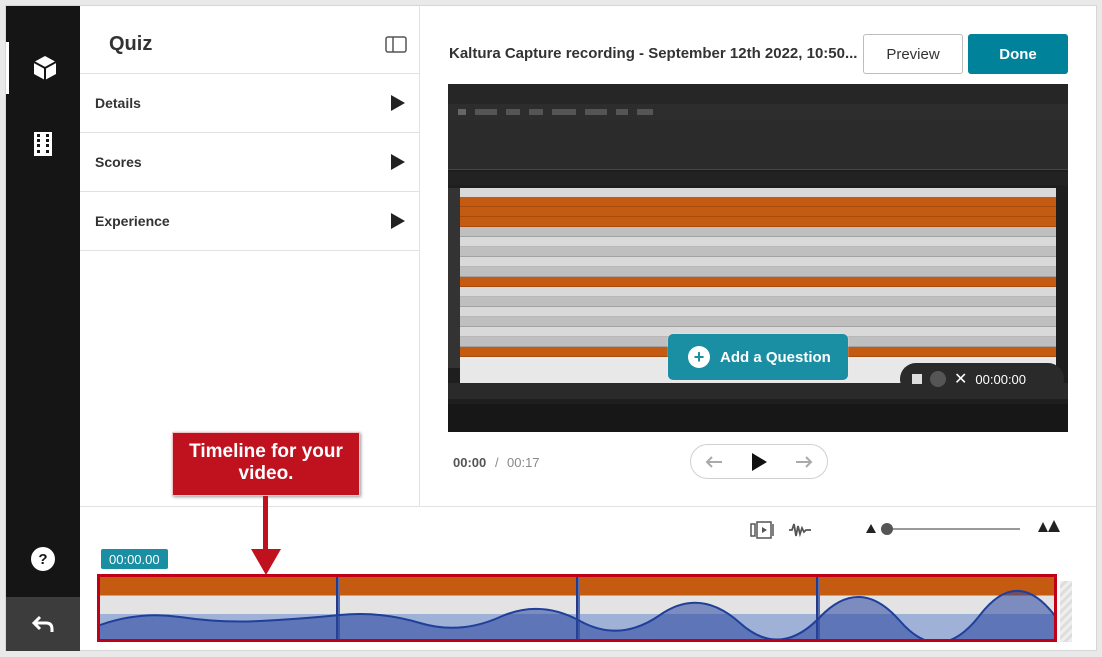 The height and width of the screenshot is (657, 1102). I want to click on zoom-slider-handle, so click(887, 529).